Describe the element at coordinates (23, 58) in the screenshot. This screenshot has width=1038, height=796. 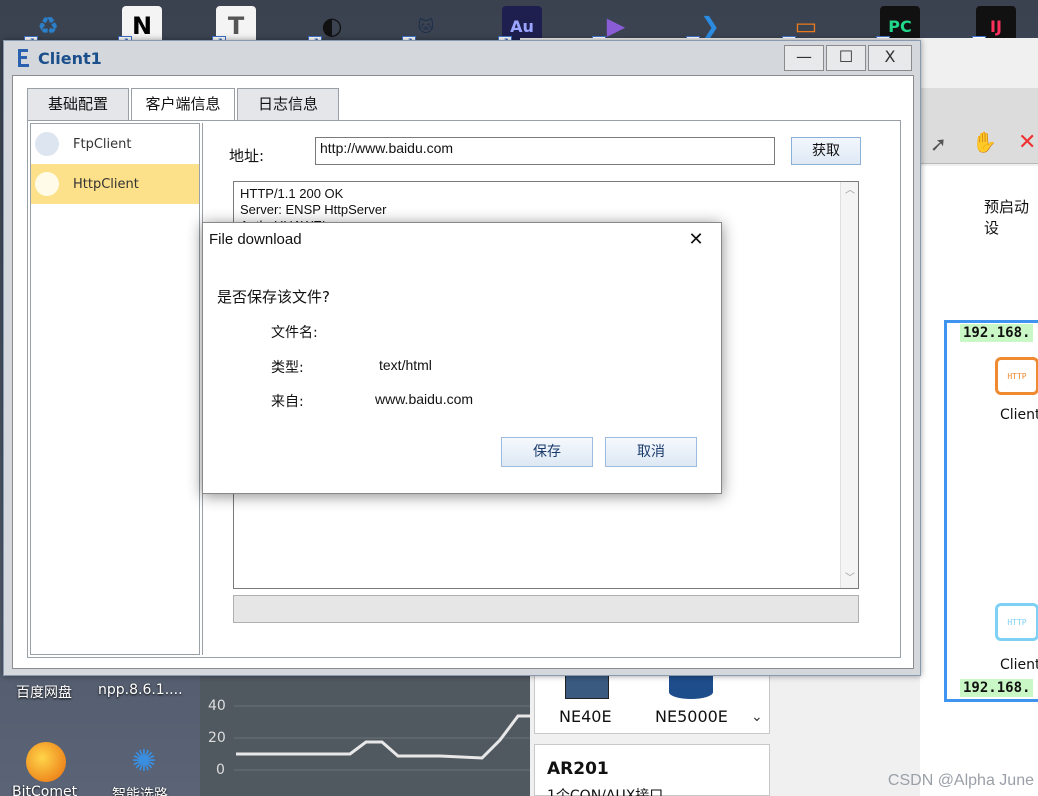
I see `app-icon` at that location.